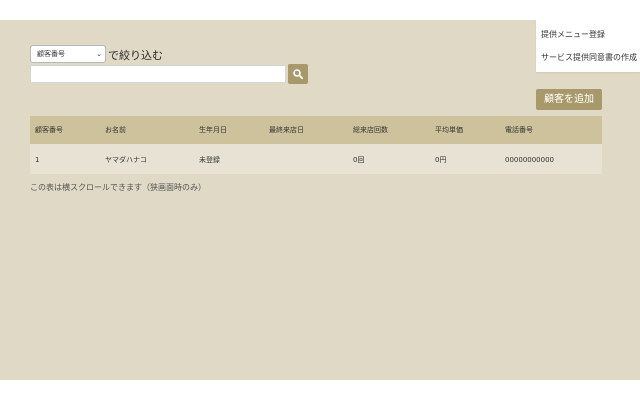  Describe the element at coordinates (286, 130) in the screenshot. I see `column-header-last-visit: 最終来店日` at that location.